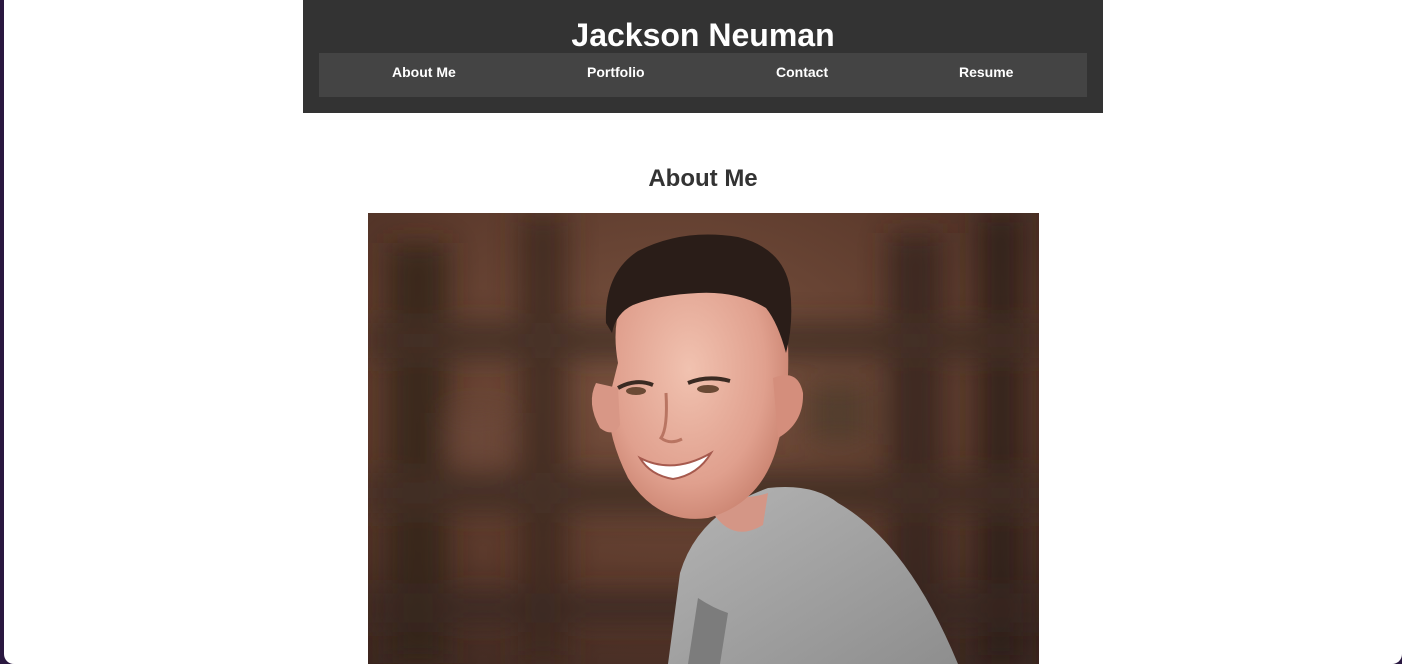 Image resolution: width=1402 pixels, height=664 pixels. What do you see at coordinates (424, 72) in the screenshot?
I see `nav-link-about-me: About Me` at bounding box center [424, 72].